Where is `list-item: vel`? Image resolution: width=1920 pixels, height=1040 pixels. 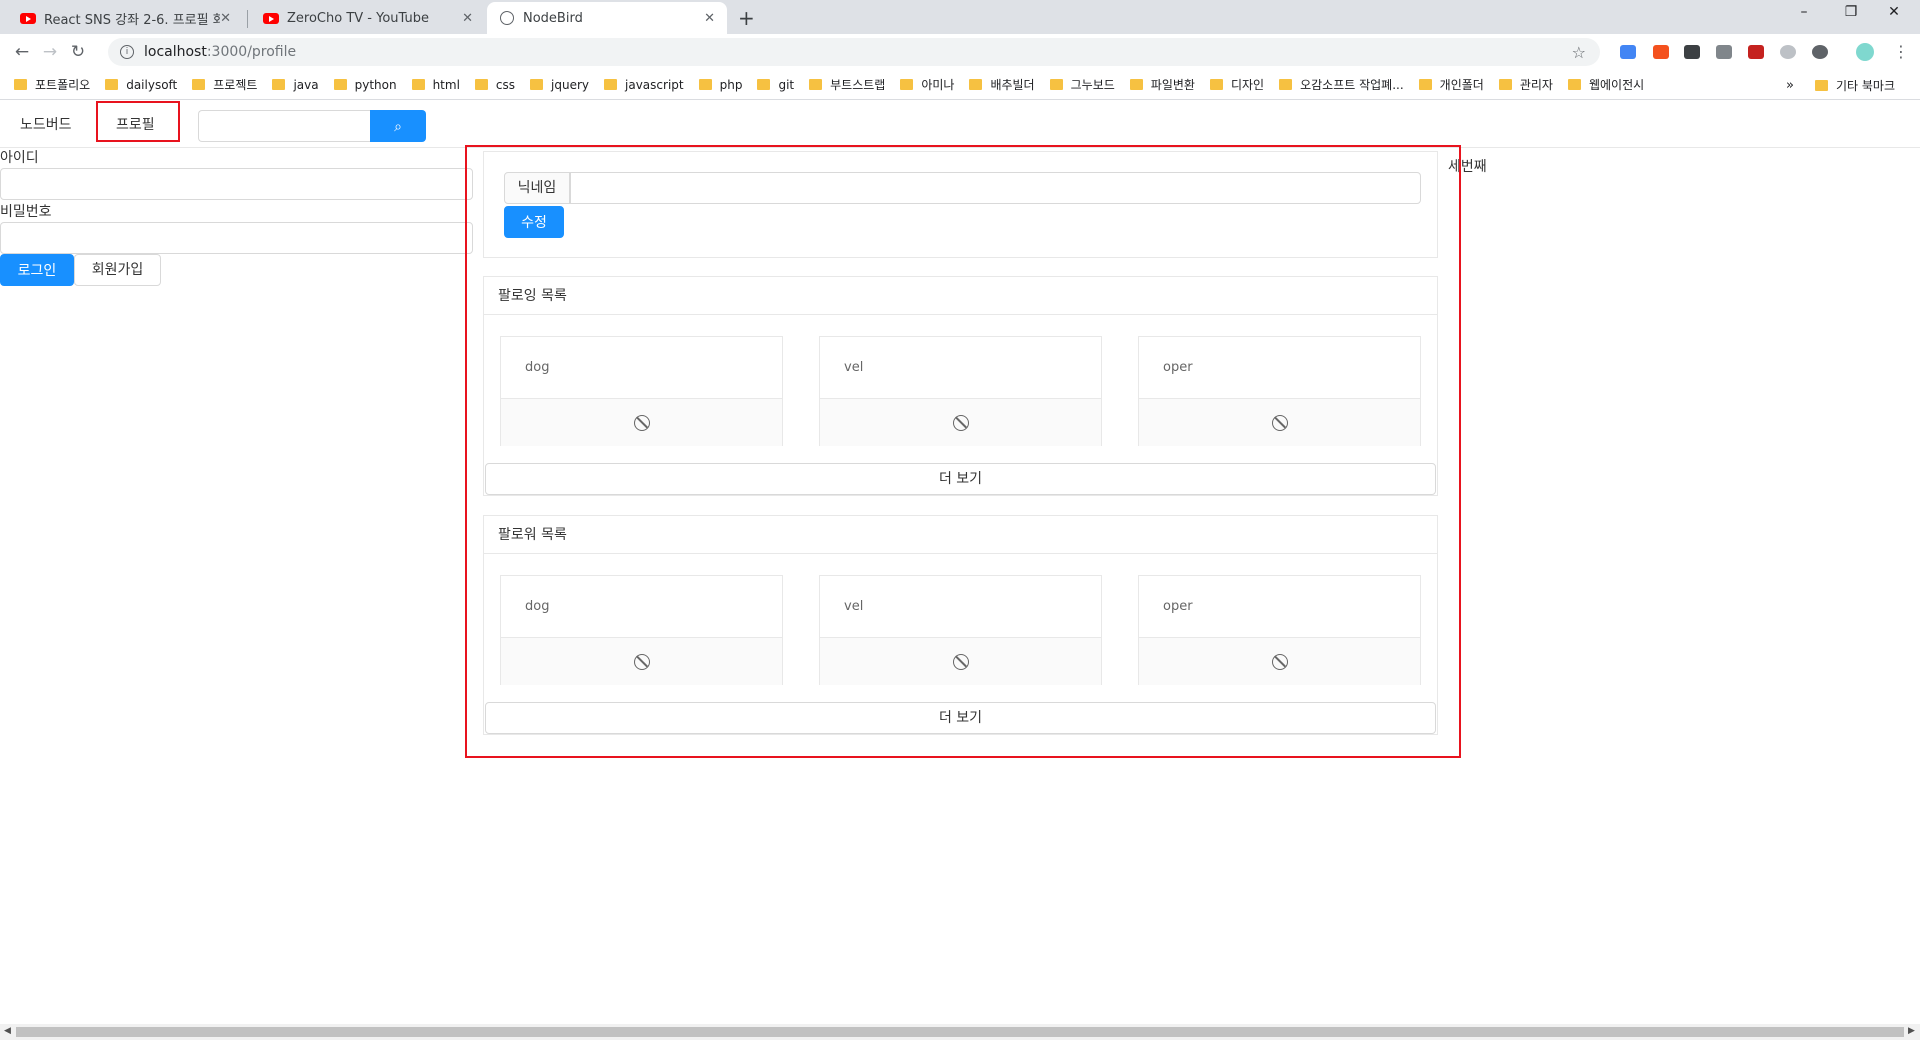
list-item: vel is located at coordinates (960, 391).